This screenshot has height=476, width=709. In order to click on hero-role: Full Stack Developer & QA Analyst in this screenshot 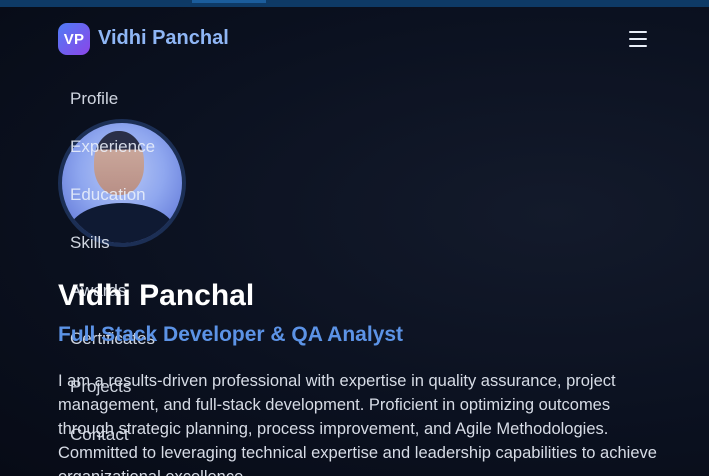, I will do `click(231, 334)`.